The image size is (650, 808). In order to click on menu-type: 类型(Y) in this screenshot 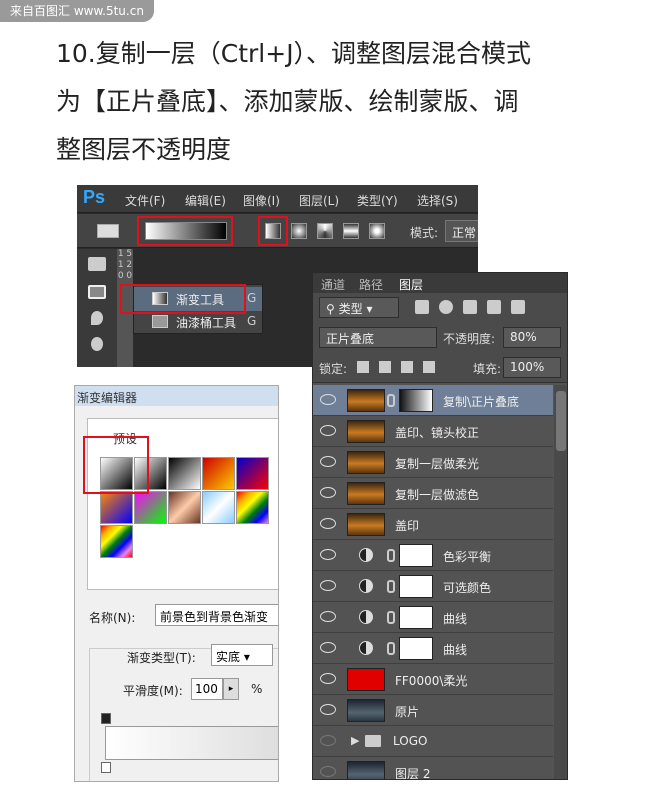, I will do `click(377, 200)`.